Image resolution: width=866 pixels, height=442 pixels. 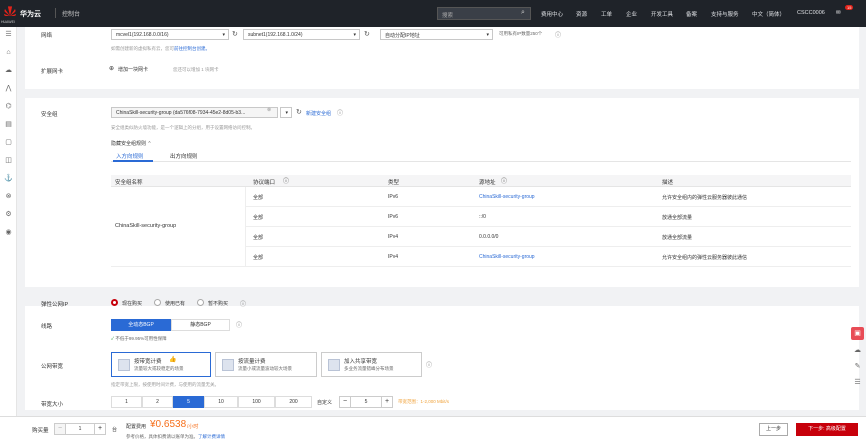 I want to click on vpc-select: mcvel1(192.168.0.0/16) ▾, so click(x=170, y=34).